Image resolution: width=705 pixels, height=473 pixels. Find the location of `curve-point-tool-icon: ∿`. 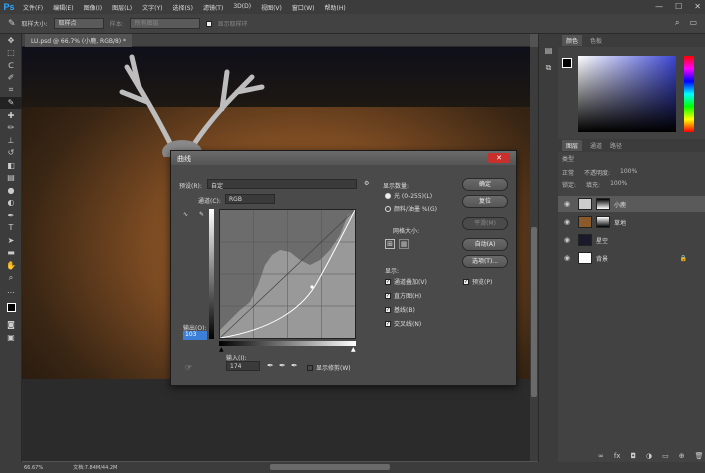

curve-point-tool-icon: ∿ is located at coordinates (185, 214).